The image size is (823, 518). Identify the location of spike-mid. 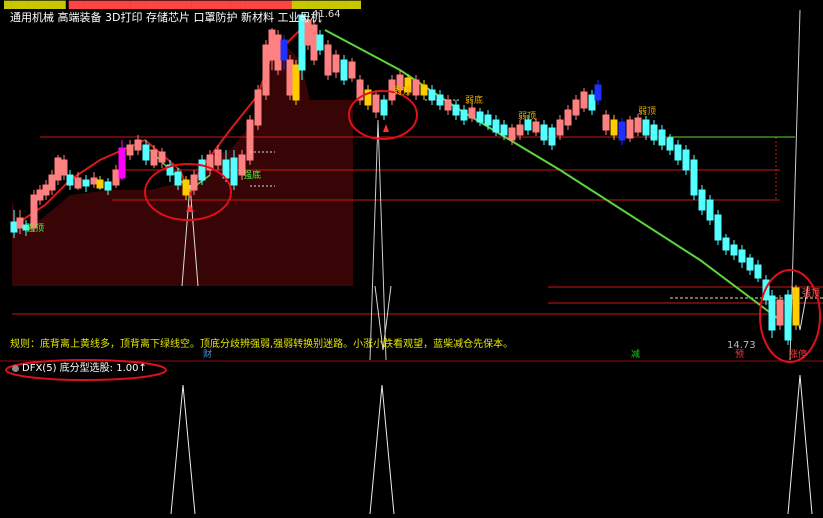
(378, 240).